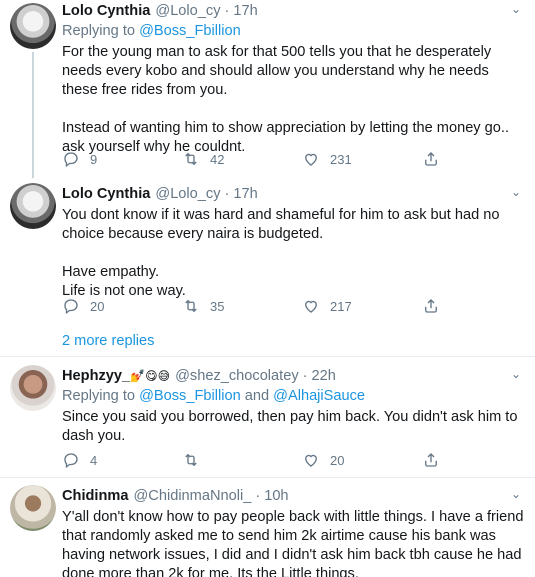  Describe the element at coordinates (122, 159) in the screenshot. I see `reply-button: 9` at that location.